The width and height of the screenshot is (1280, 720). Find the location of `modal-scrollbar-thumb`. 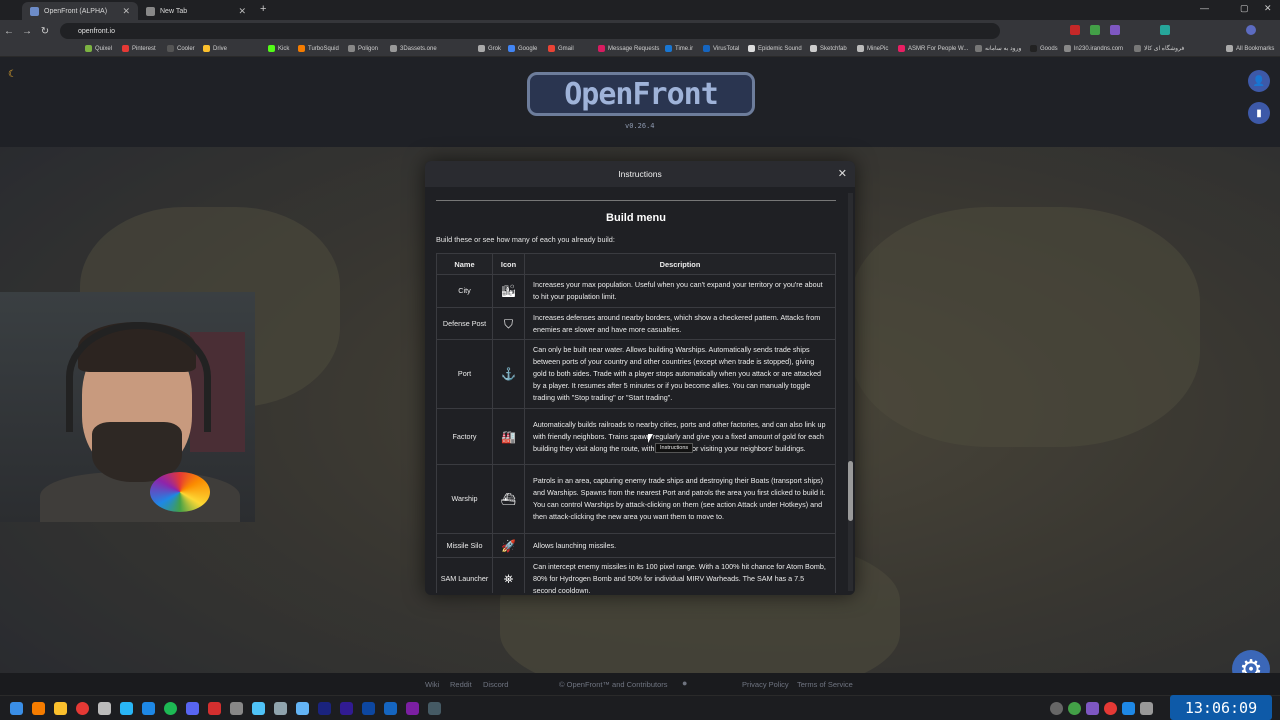

modal-scrollbar-thumb is located at coordinates (850, 491).